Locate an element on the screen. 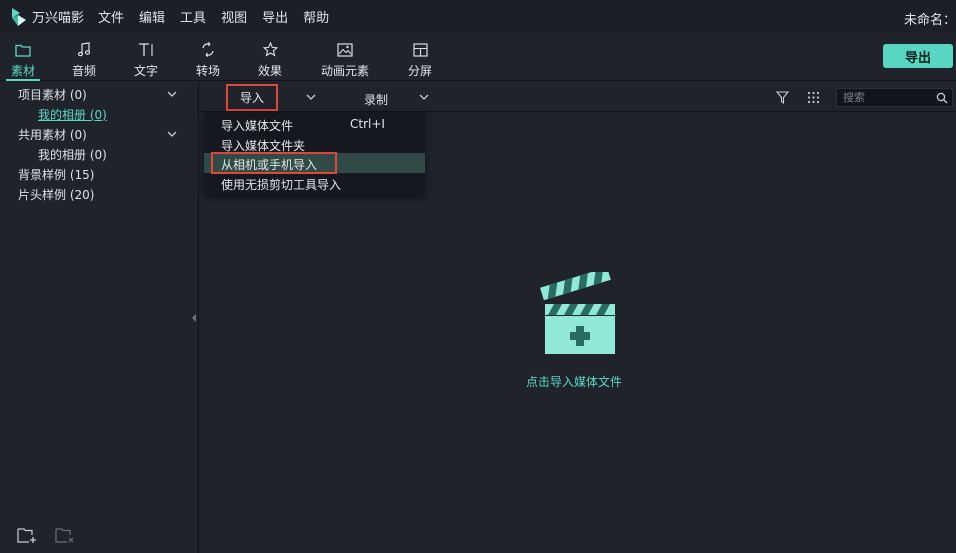 The image size is (956, 553). tab-effects: 效果 is located at coordinates (270, 57).